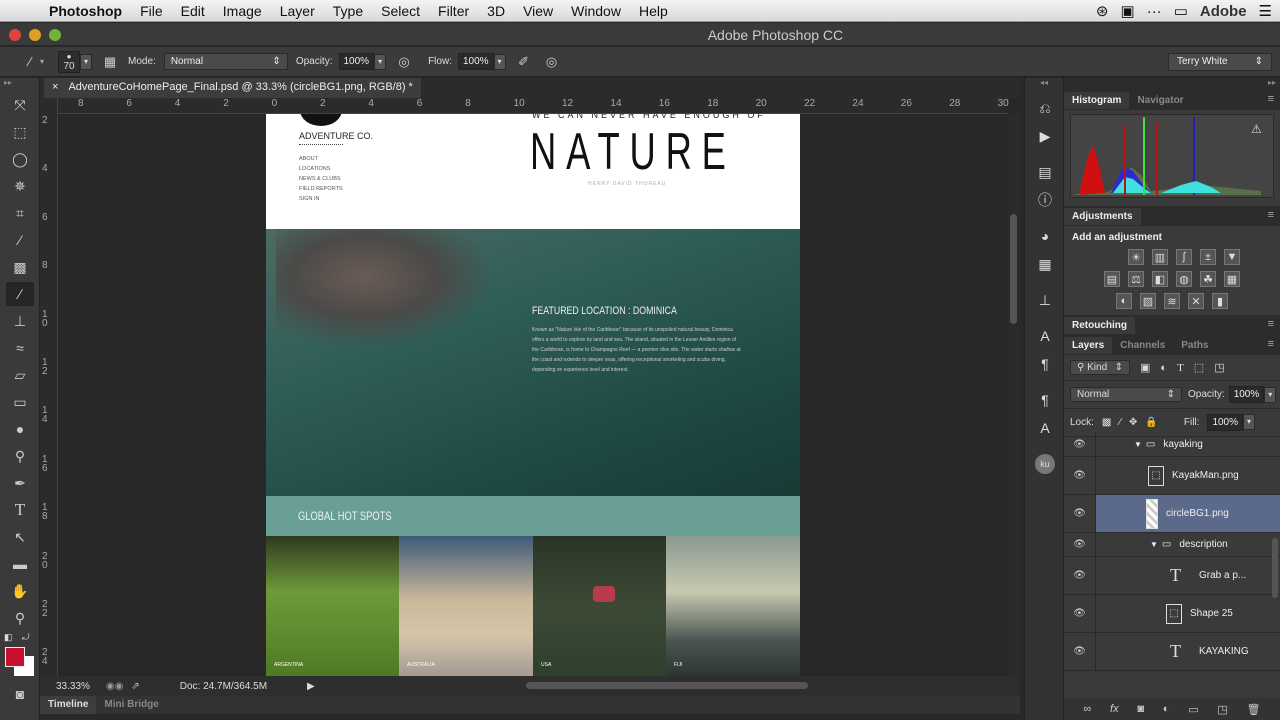 Image resolution: width=1280 pixels, height=720 pixels. I want to click on menu-layer: Layer, so click(297, 11).